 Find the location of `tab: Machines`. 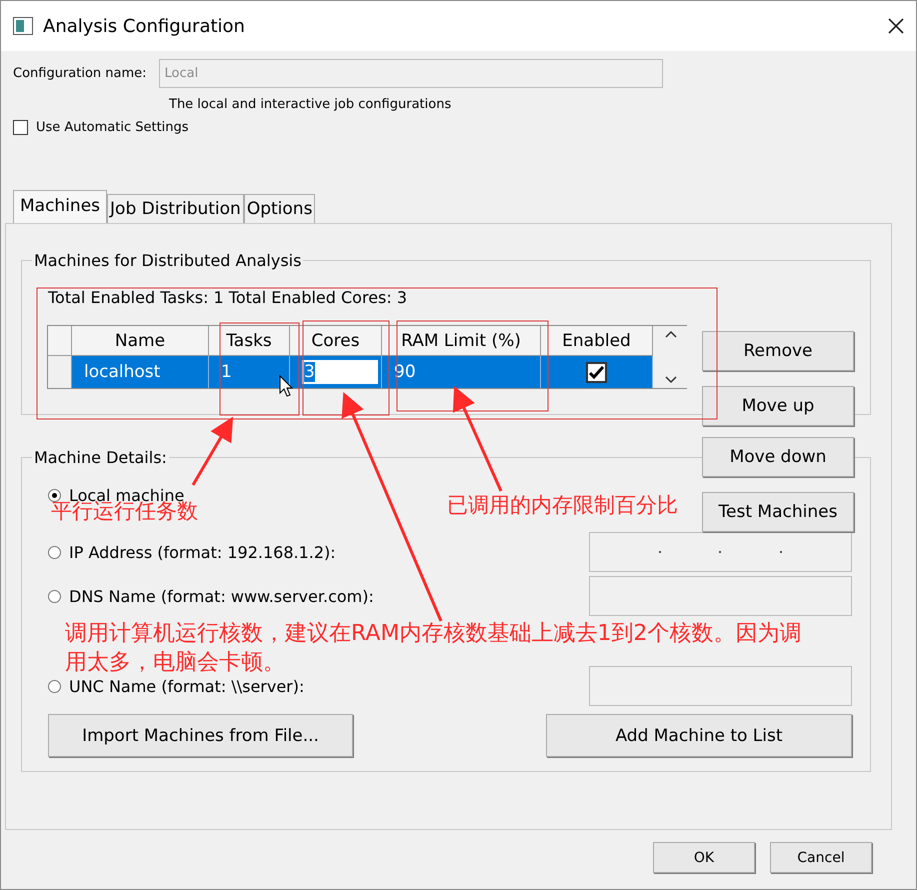

tab: Machines is located at coordinates (60, 206).